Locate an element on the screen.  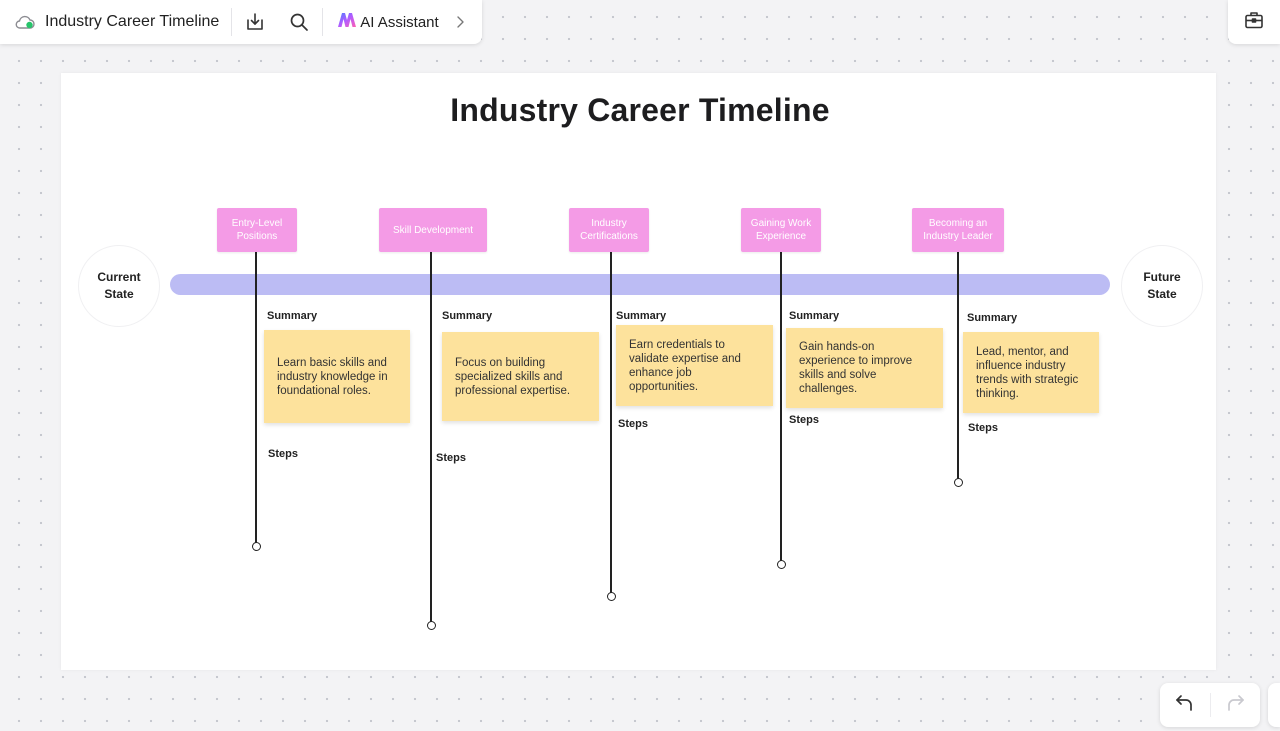
milestone-industry-certifications: Industry Certifications is located at coordinates (609, 230).